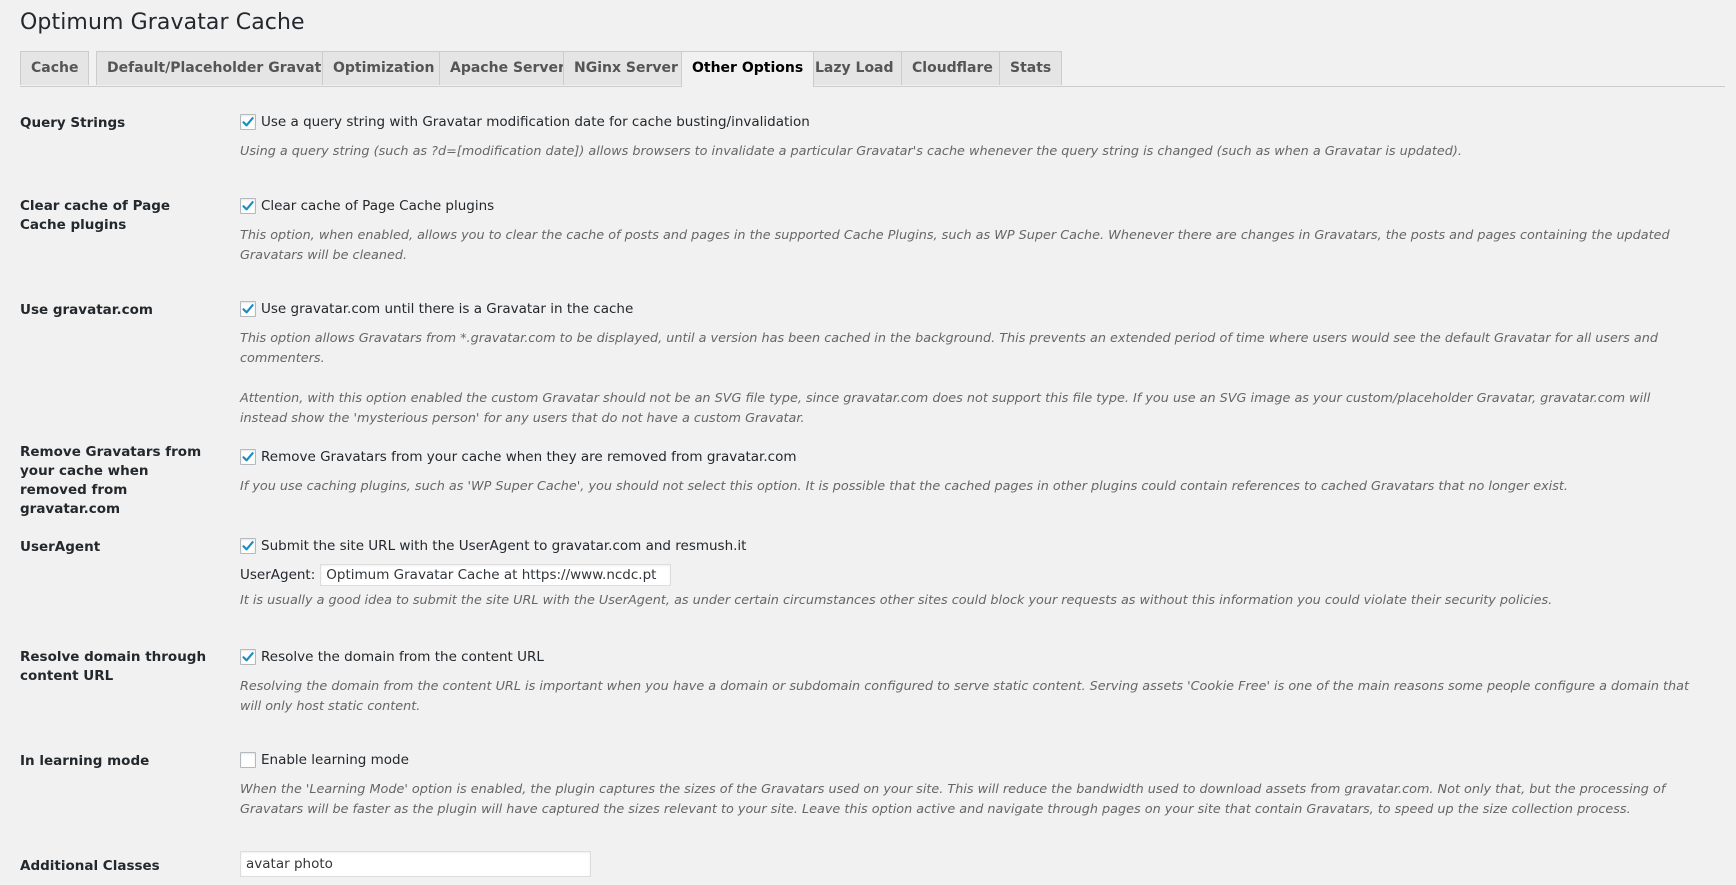 This screenshot has width=1736, height=885. What do you see at coordinates (113, 666) in the screenshot?
I see `resolve-domain-label: Resolve domain through content URL` at bounding box center [113, 666].